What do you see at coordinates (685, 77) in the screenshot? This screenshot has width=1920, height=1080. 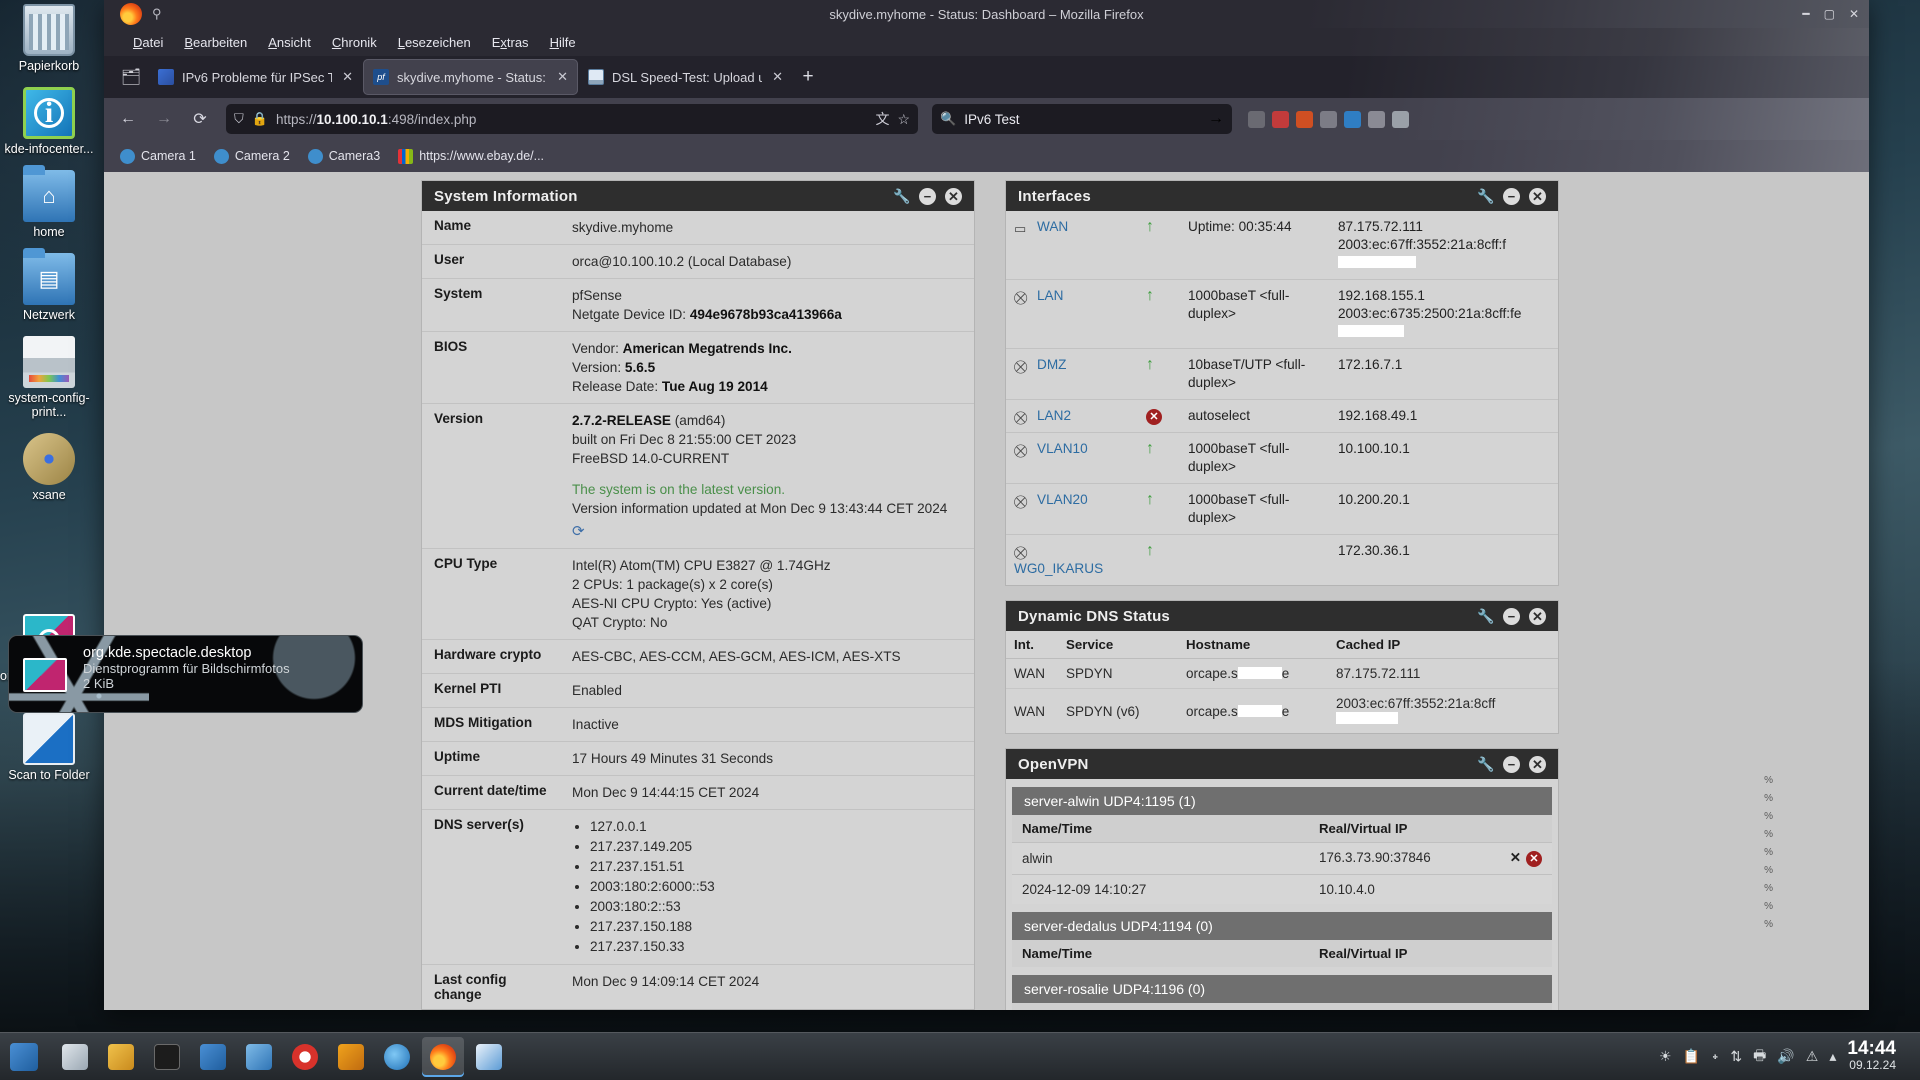 I see `tab-dsl-speedtest: DSL Speed-Test: Upload un ✕` at bounding box center [685, 77].